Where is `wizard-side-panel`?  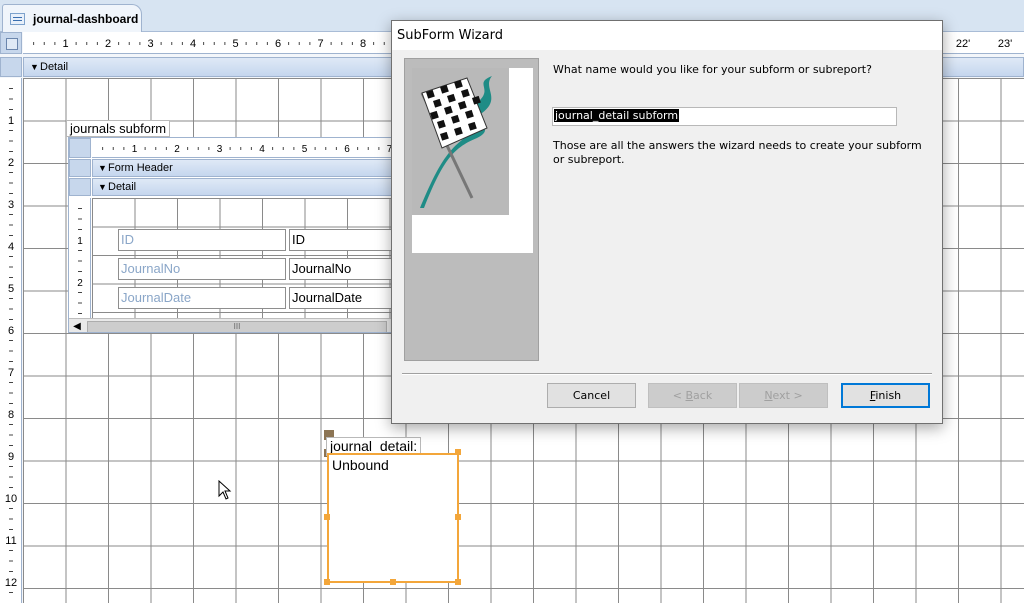 wizard-side-panel is located at coordinates (471, 209).